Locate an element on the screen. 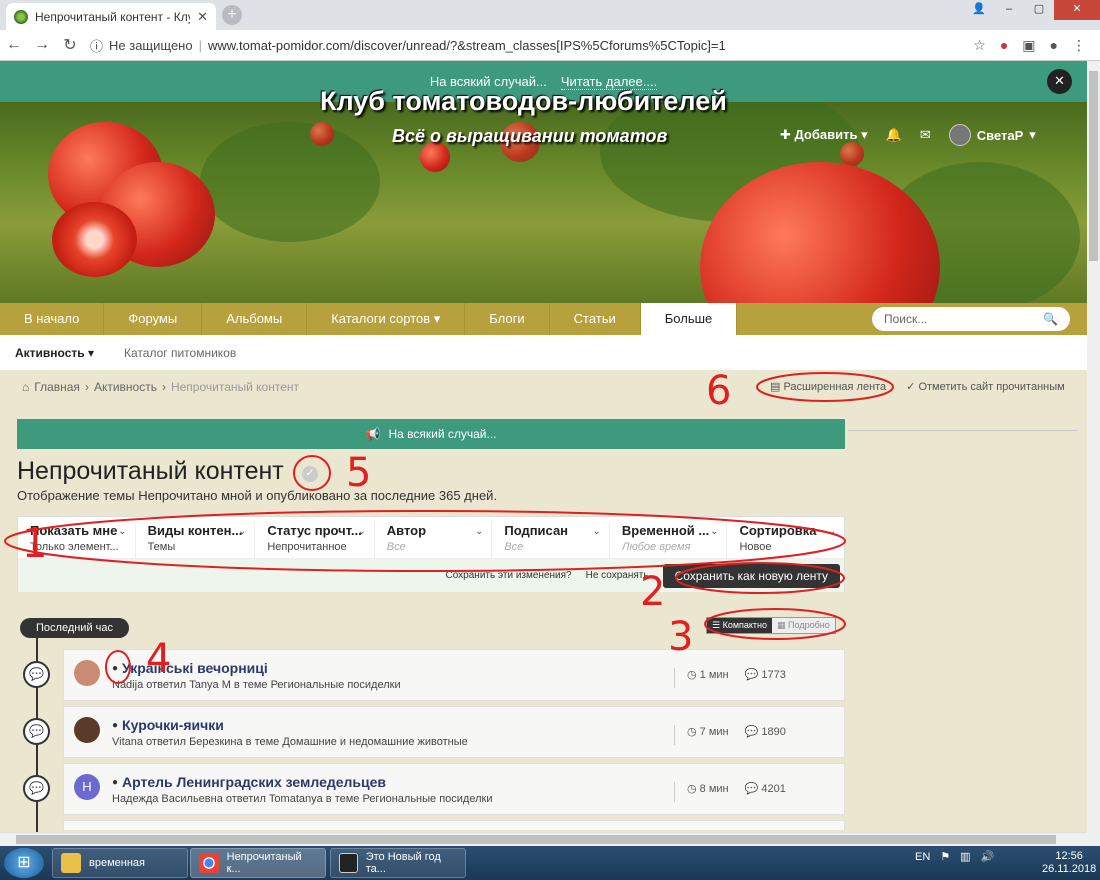 Image resolution: width=1100 pixels, height=880 pixels. nav-articles: Статьи is located at coordinates (595, 319).